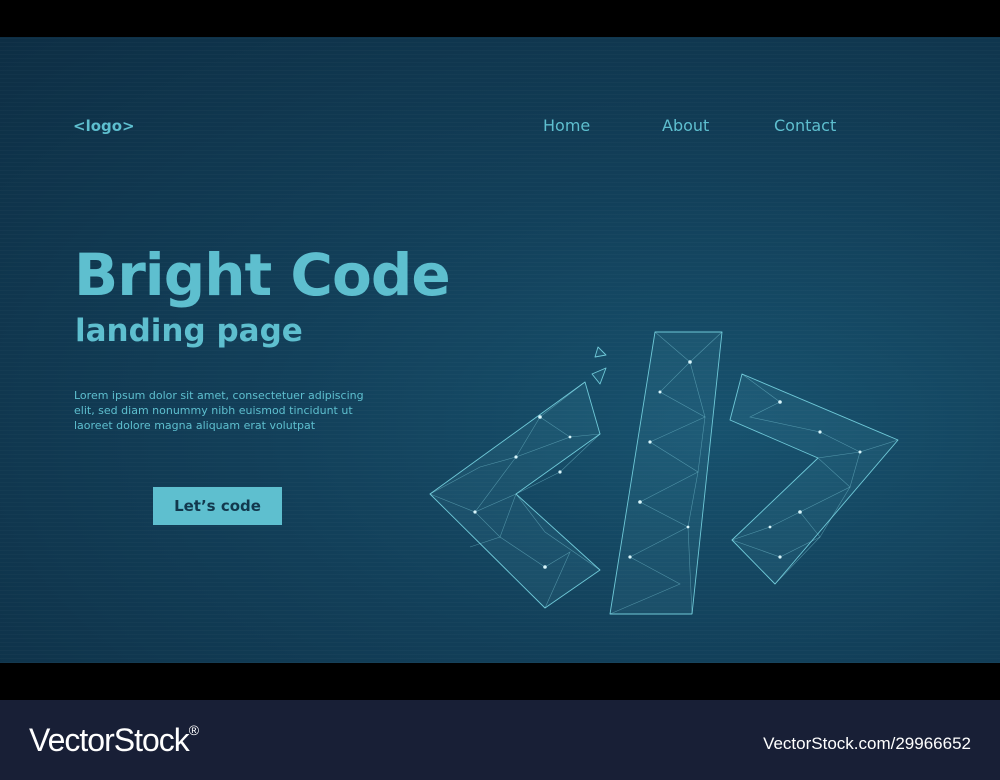 The width and height of the screenshot is (1000, 780). I want to click on hero-title: Bright Code, so click(262, 275).